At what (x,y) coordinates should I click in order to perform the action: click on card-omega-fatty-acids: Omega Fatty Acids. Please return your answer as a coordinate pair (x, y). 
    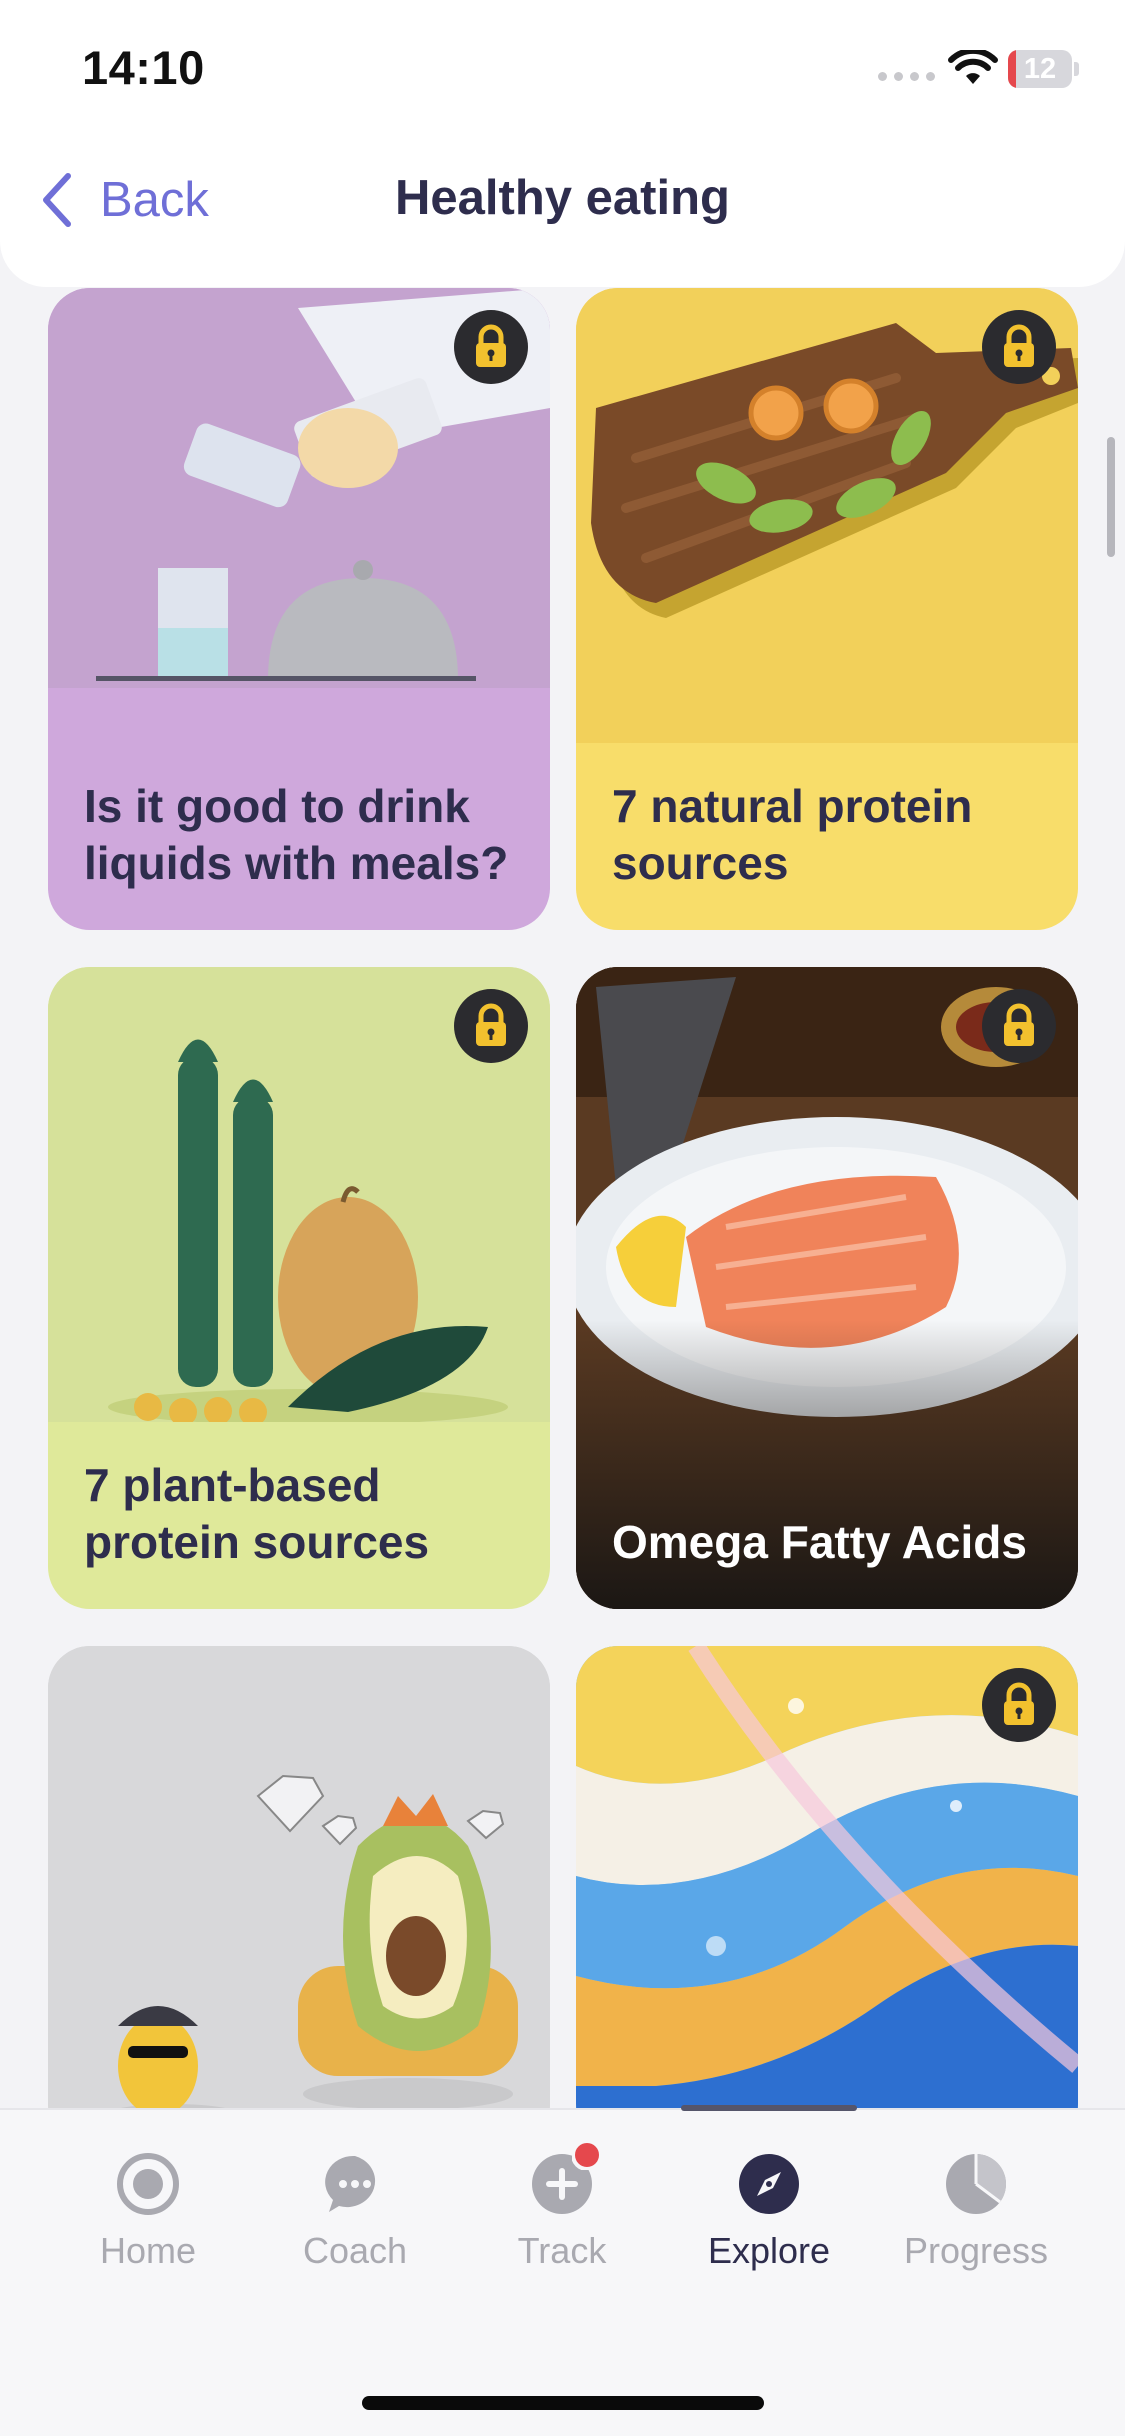
    Looking at the image, I should click on (827, 1288).